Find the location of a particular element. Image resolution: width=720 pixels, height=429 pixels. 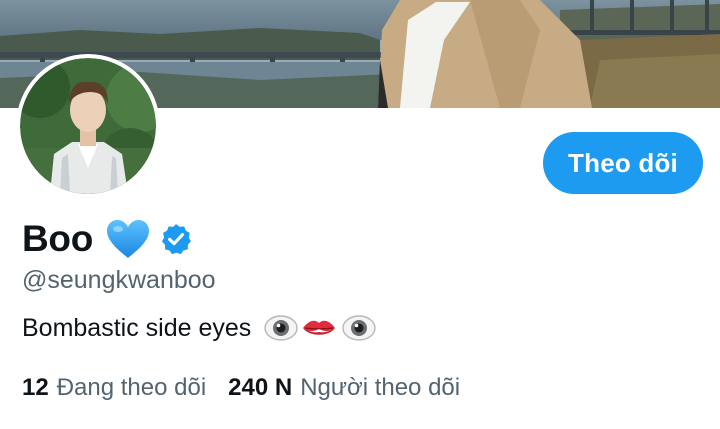

avatar is located at coordinates (88, 126).